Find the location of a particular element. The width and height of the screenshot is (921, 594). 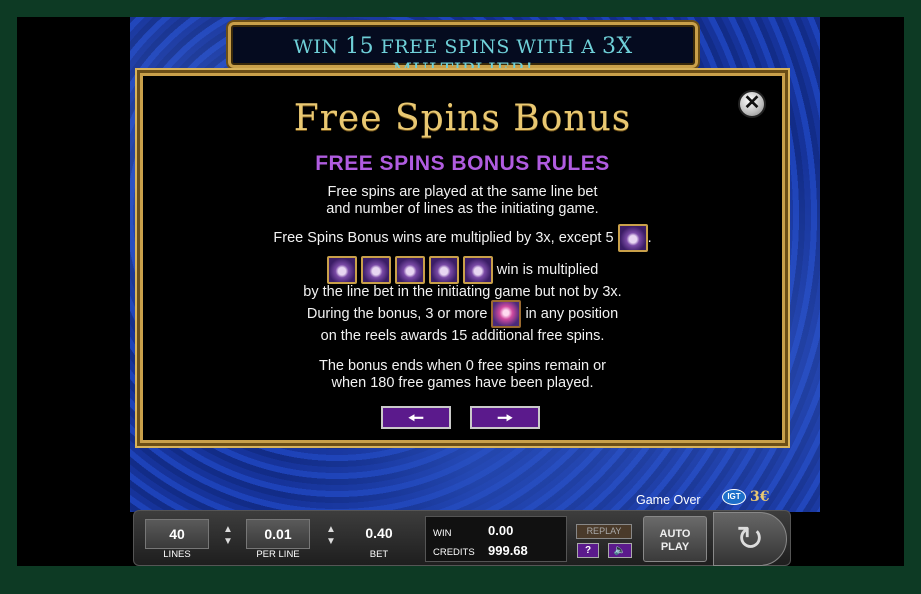

lines-stepper: ▲ ▼ is located at coordinates (228, 536).